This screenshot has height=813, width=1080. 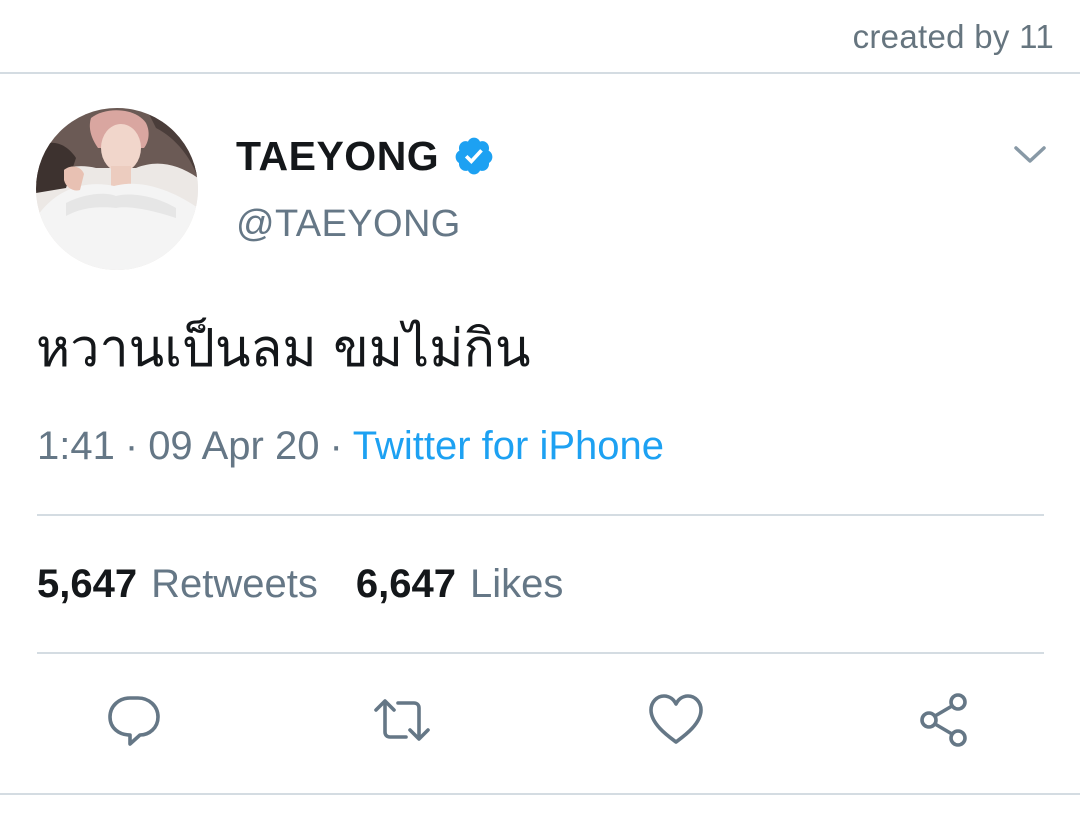 What do you see at coordinates (337, 156) in the screenshot?
I see `display-name: TAEYONG` at bounding box center [337, 156].